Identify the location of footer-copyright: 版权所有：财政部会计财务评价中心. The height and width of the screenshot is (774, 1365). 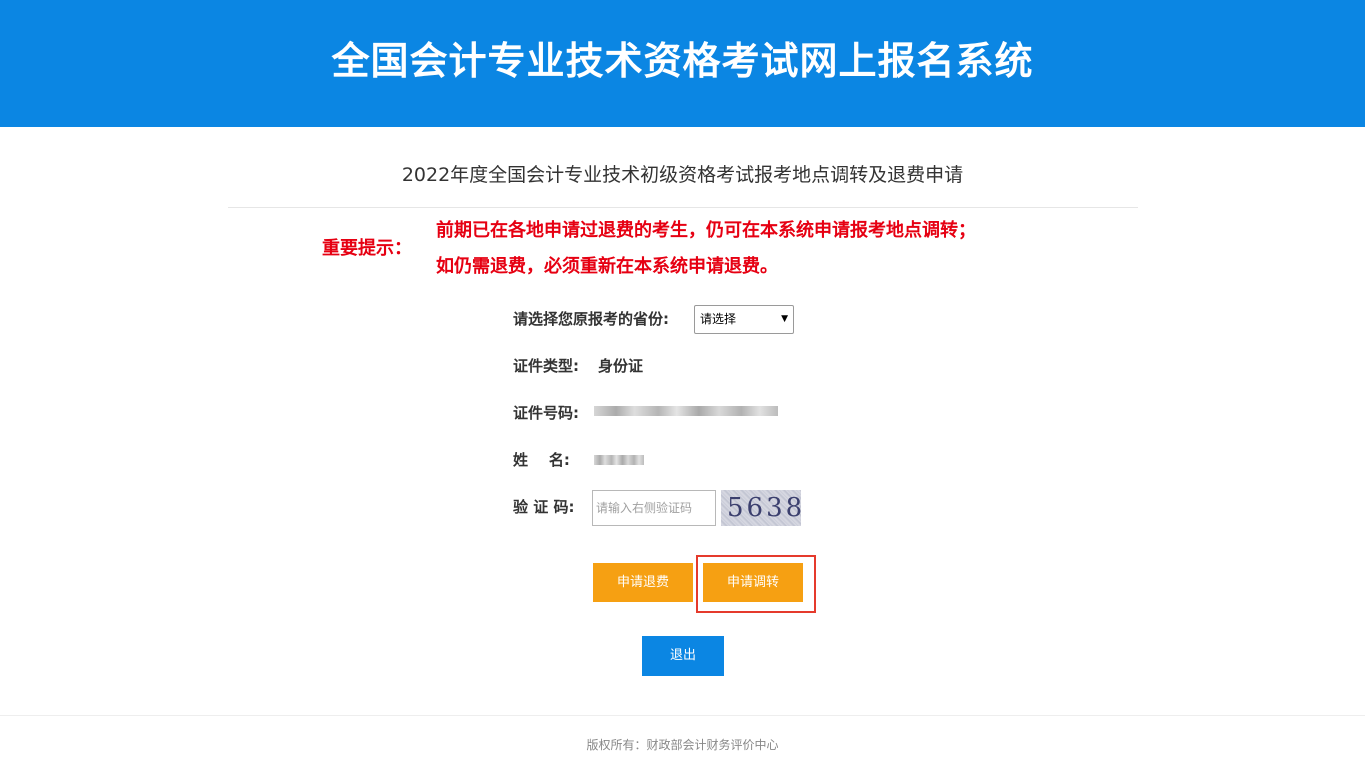
(682, 745).